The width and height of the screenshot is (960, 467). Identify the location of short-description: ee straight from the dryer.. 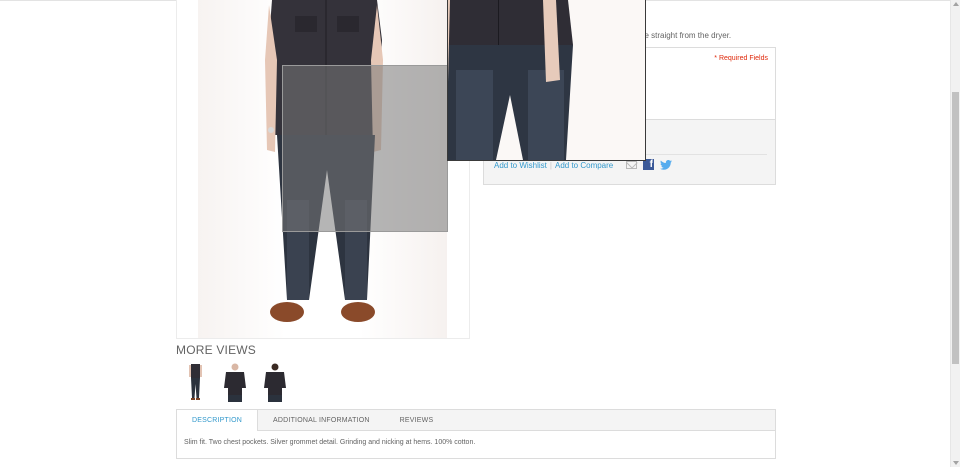
(686, 35).